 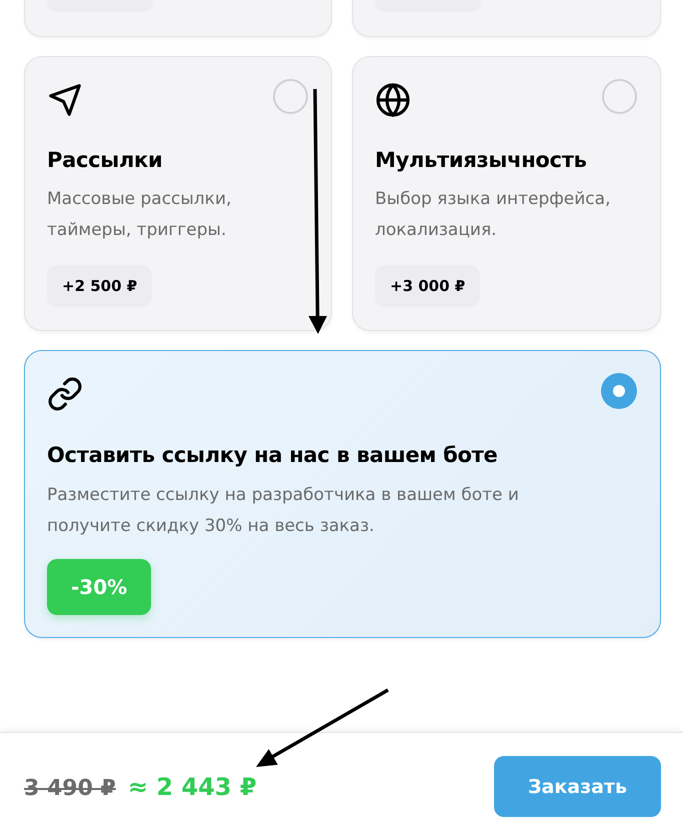 What do you see at coordinates (65, 394) in the screenshot?
I see `link-icon` at bounding box center [65, 394].